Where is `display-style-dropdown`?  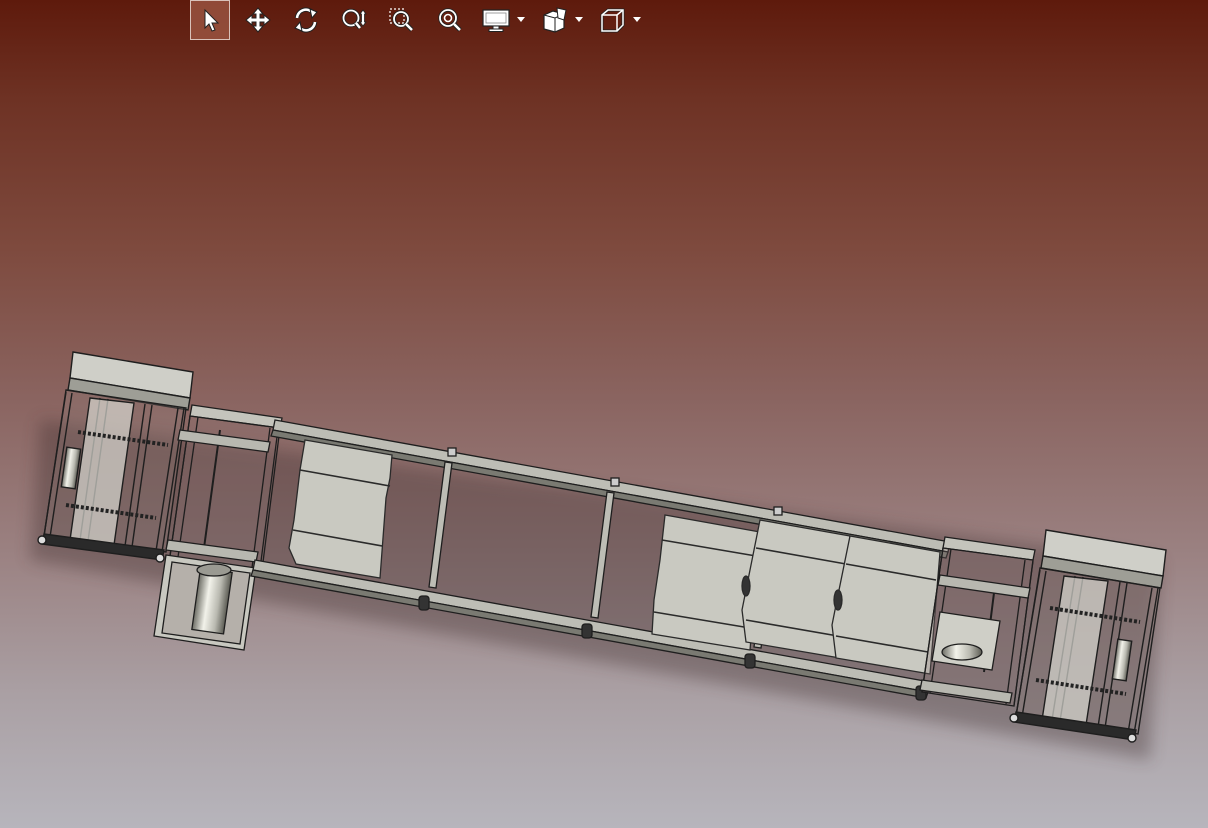 display-style-dropdown is located at coordinates (521, 20).